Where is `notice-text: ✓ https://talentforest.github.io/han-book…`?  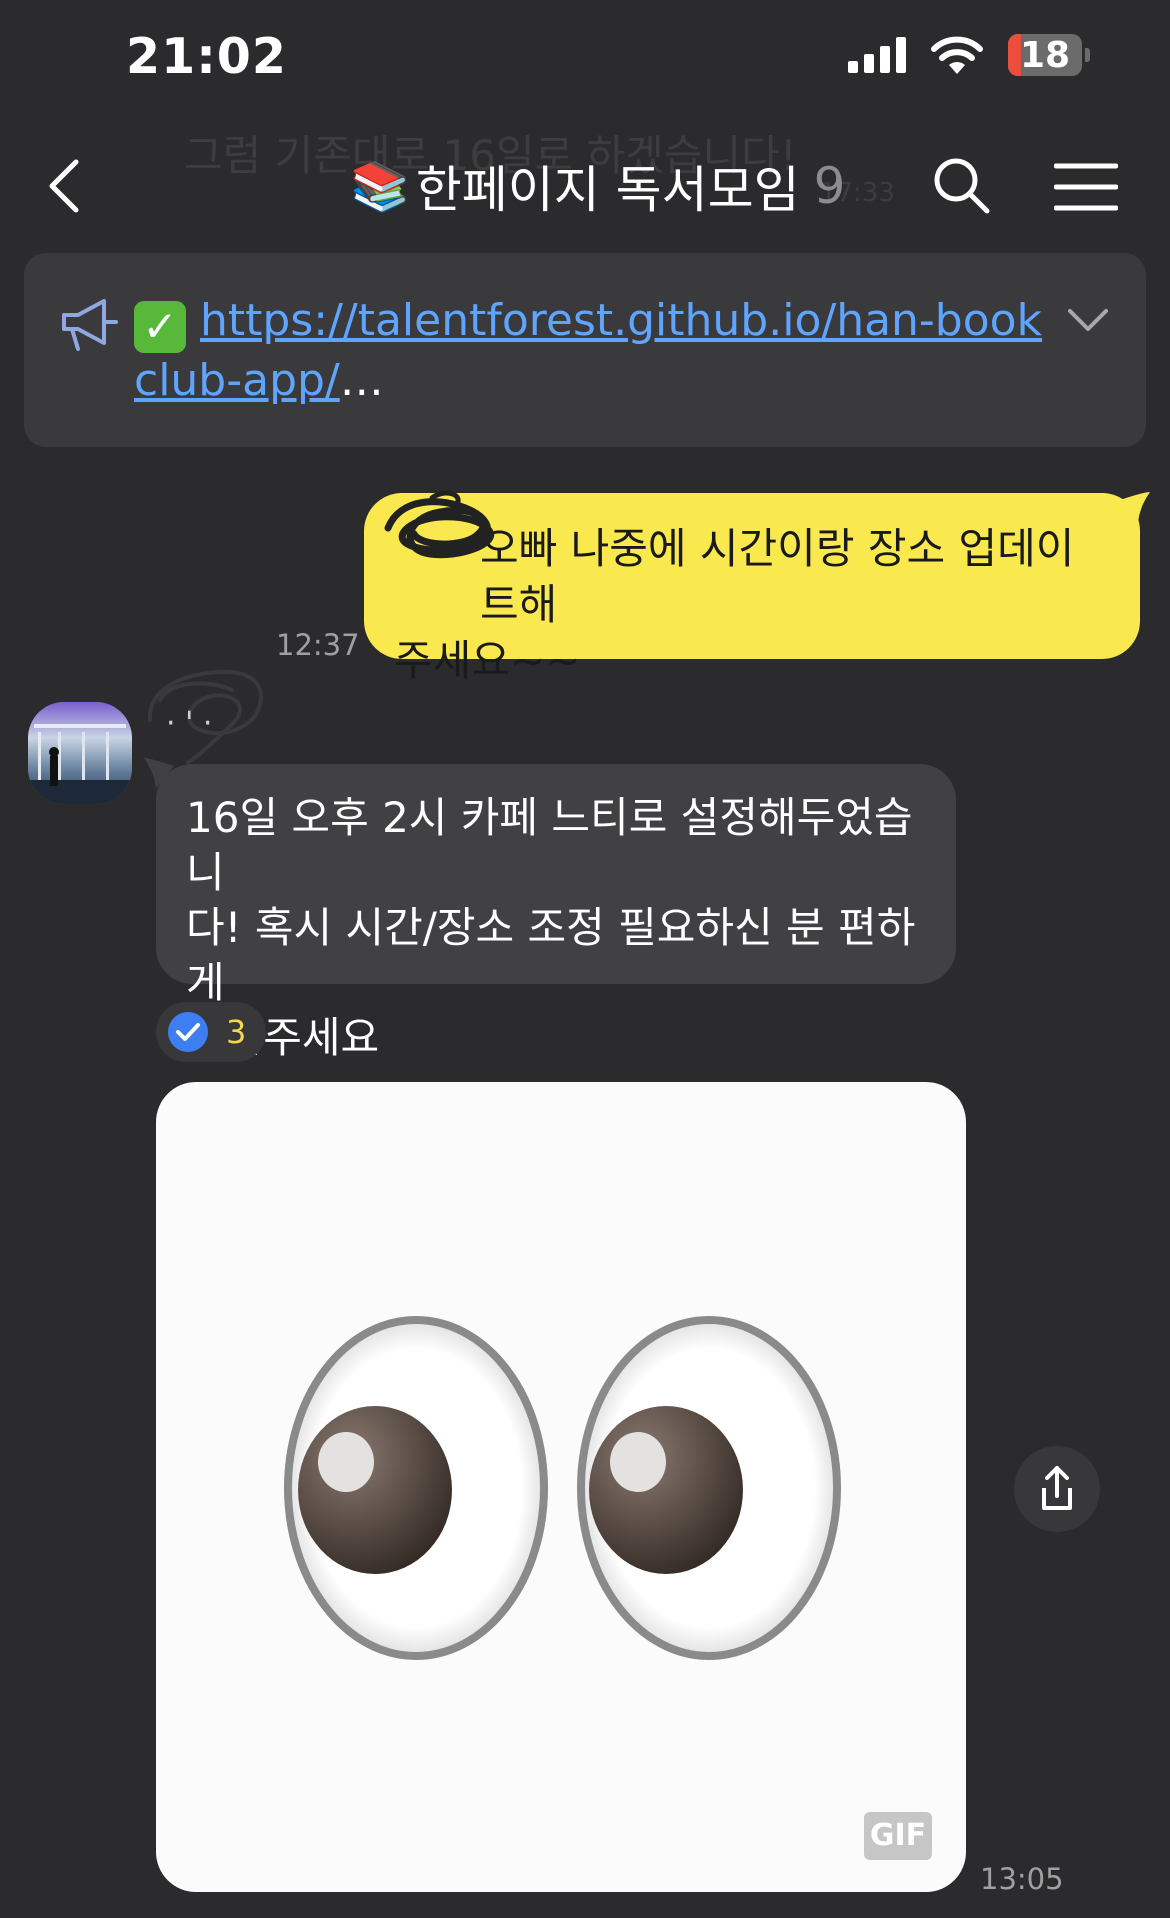 notice-text: ✓ https://talentforest.github.io/han-book… is located at coordinates (599, 351).